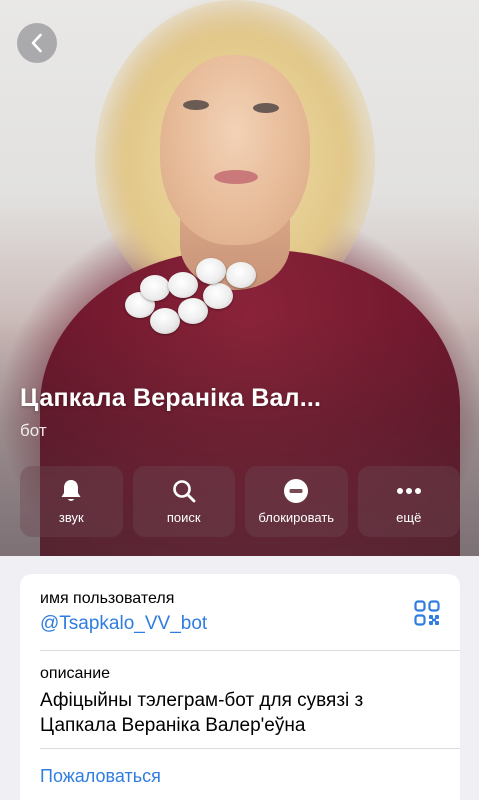  Describe the element at coordinates (75, 673) in the screenshot. I see `description-label: описание` at that location.